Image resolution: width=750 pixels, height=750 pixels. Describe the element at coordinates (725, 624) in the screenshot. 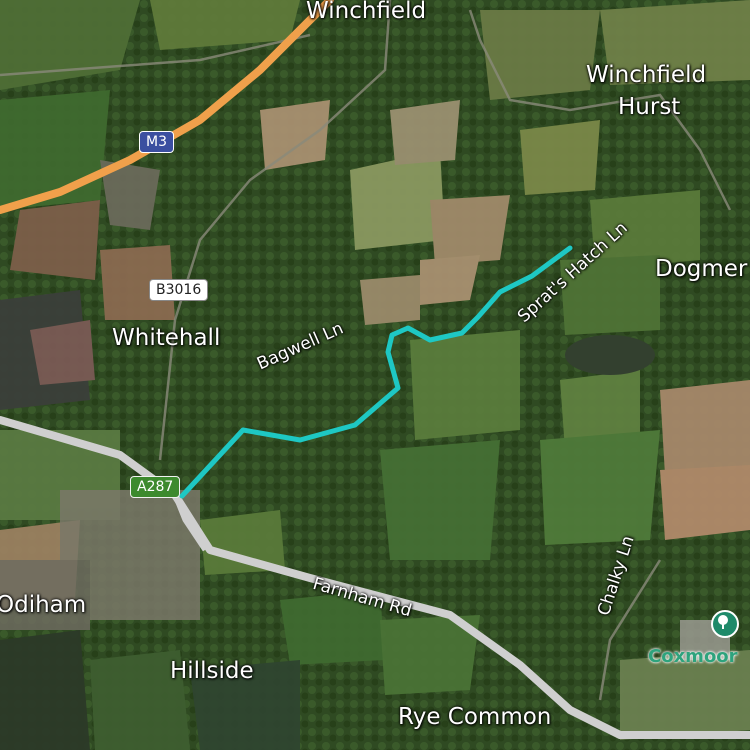

I see `tree-icon` at that location.